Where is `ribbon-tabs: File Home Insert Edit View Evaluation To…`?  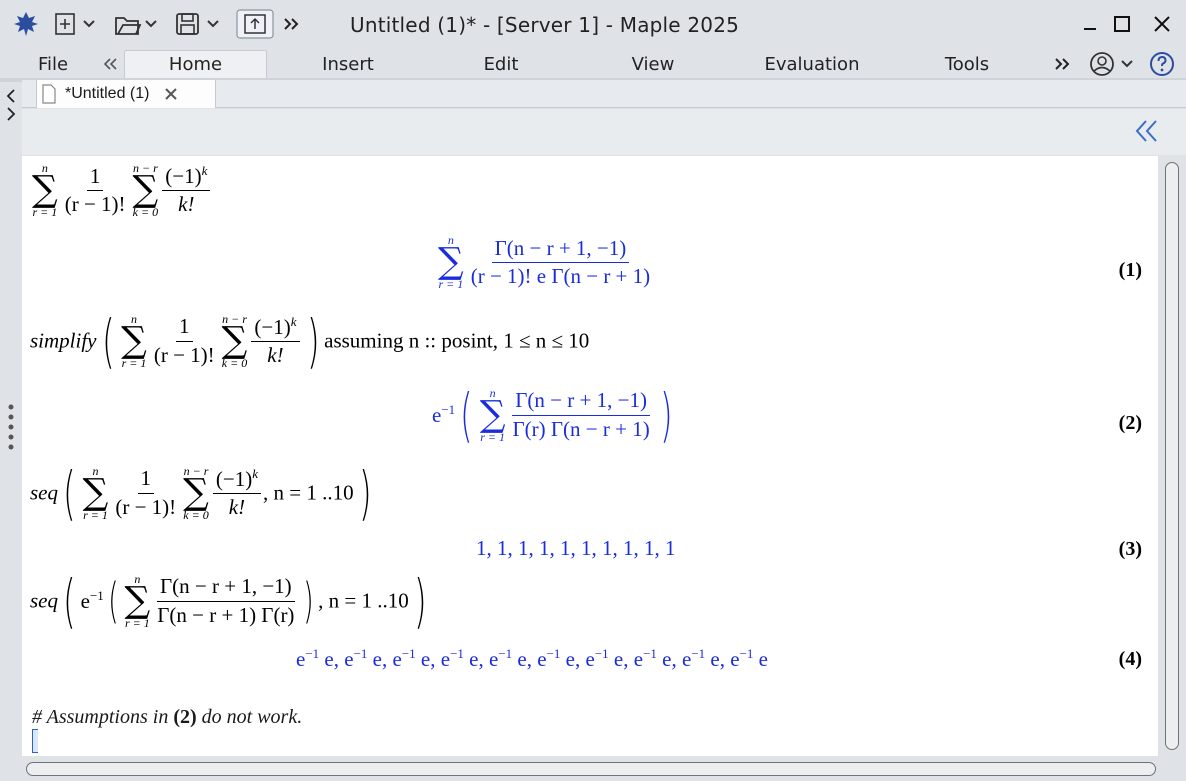 ribbon-tabs: File Home Insert Edit View Evaluation To… is located at coordinates (593, 62).